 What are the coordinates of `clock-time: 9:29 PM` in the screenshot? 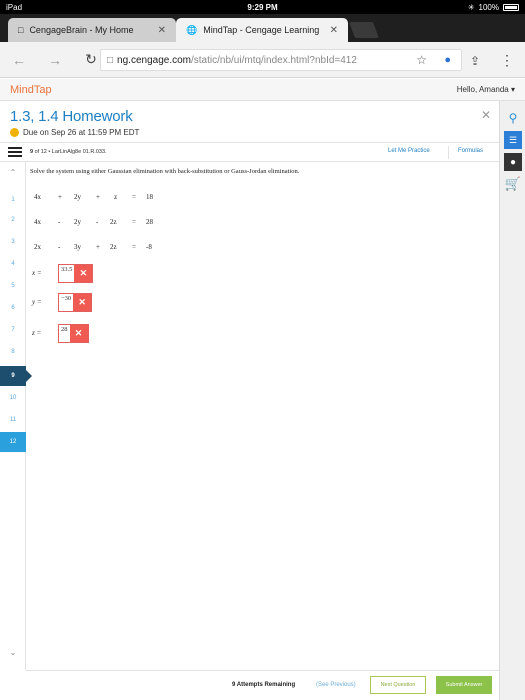 It's located at (262, 7).